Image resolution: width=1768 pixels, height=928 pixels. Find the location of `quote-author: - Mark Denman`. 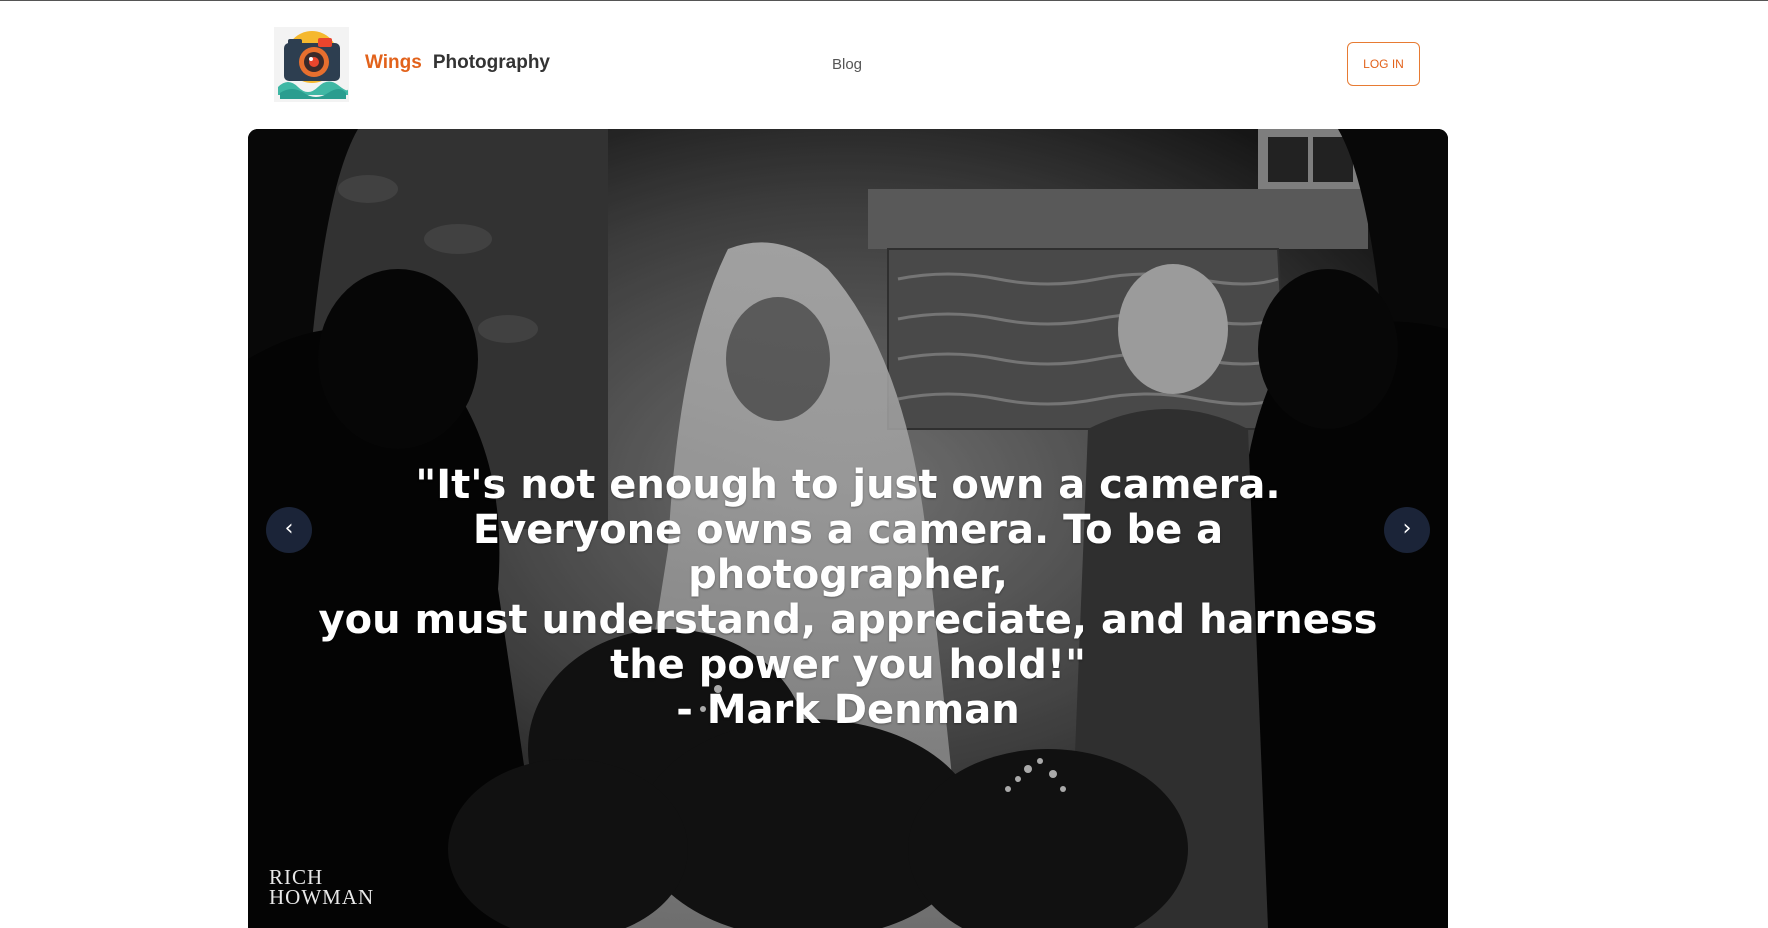

quote-author: - Mark Denman is located at coordinates (848, 710).